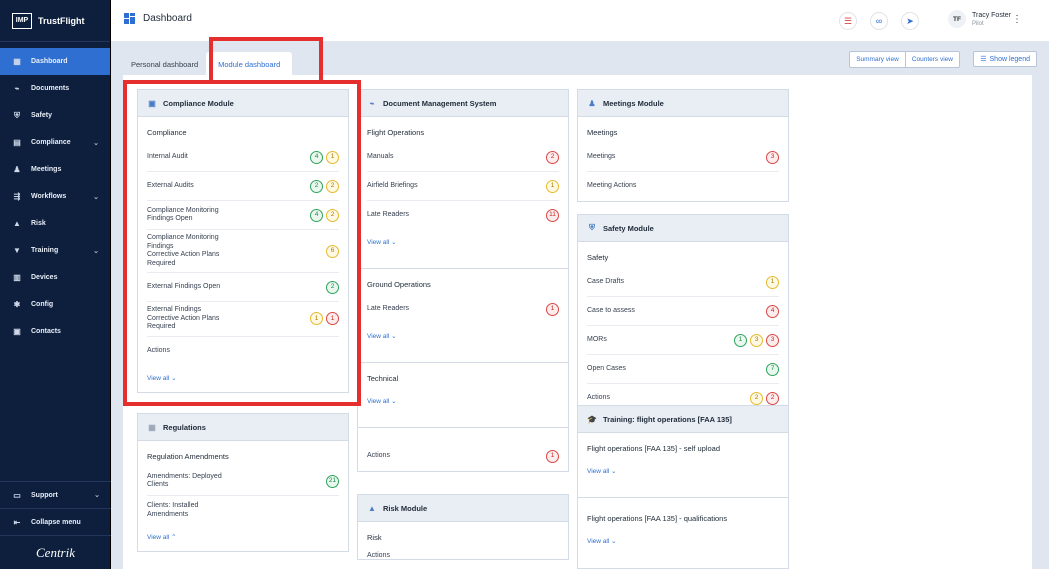 This screenshot has width=1049, height=569. What do you see at coordinates (910, 21) in the screenshot?
I see `send-icon: ➤` at bounding box center [910, 21].